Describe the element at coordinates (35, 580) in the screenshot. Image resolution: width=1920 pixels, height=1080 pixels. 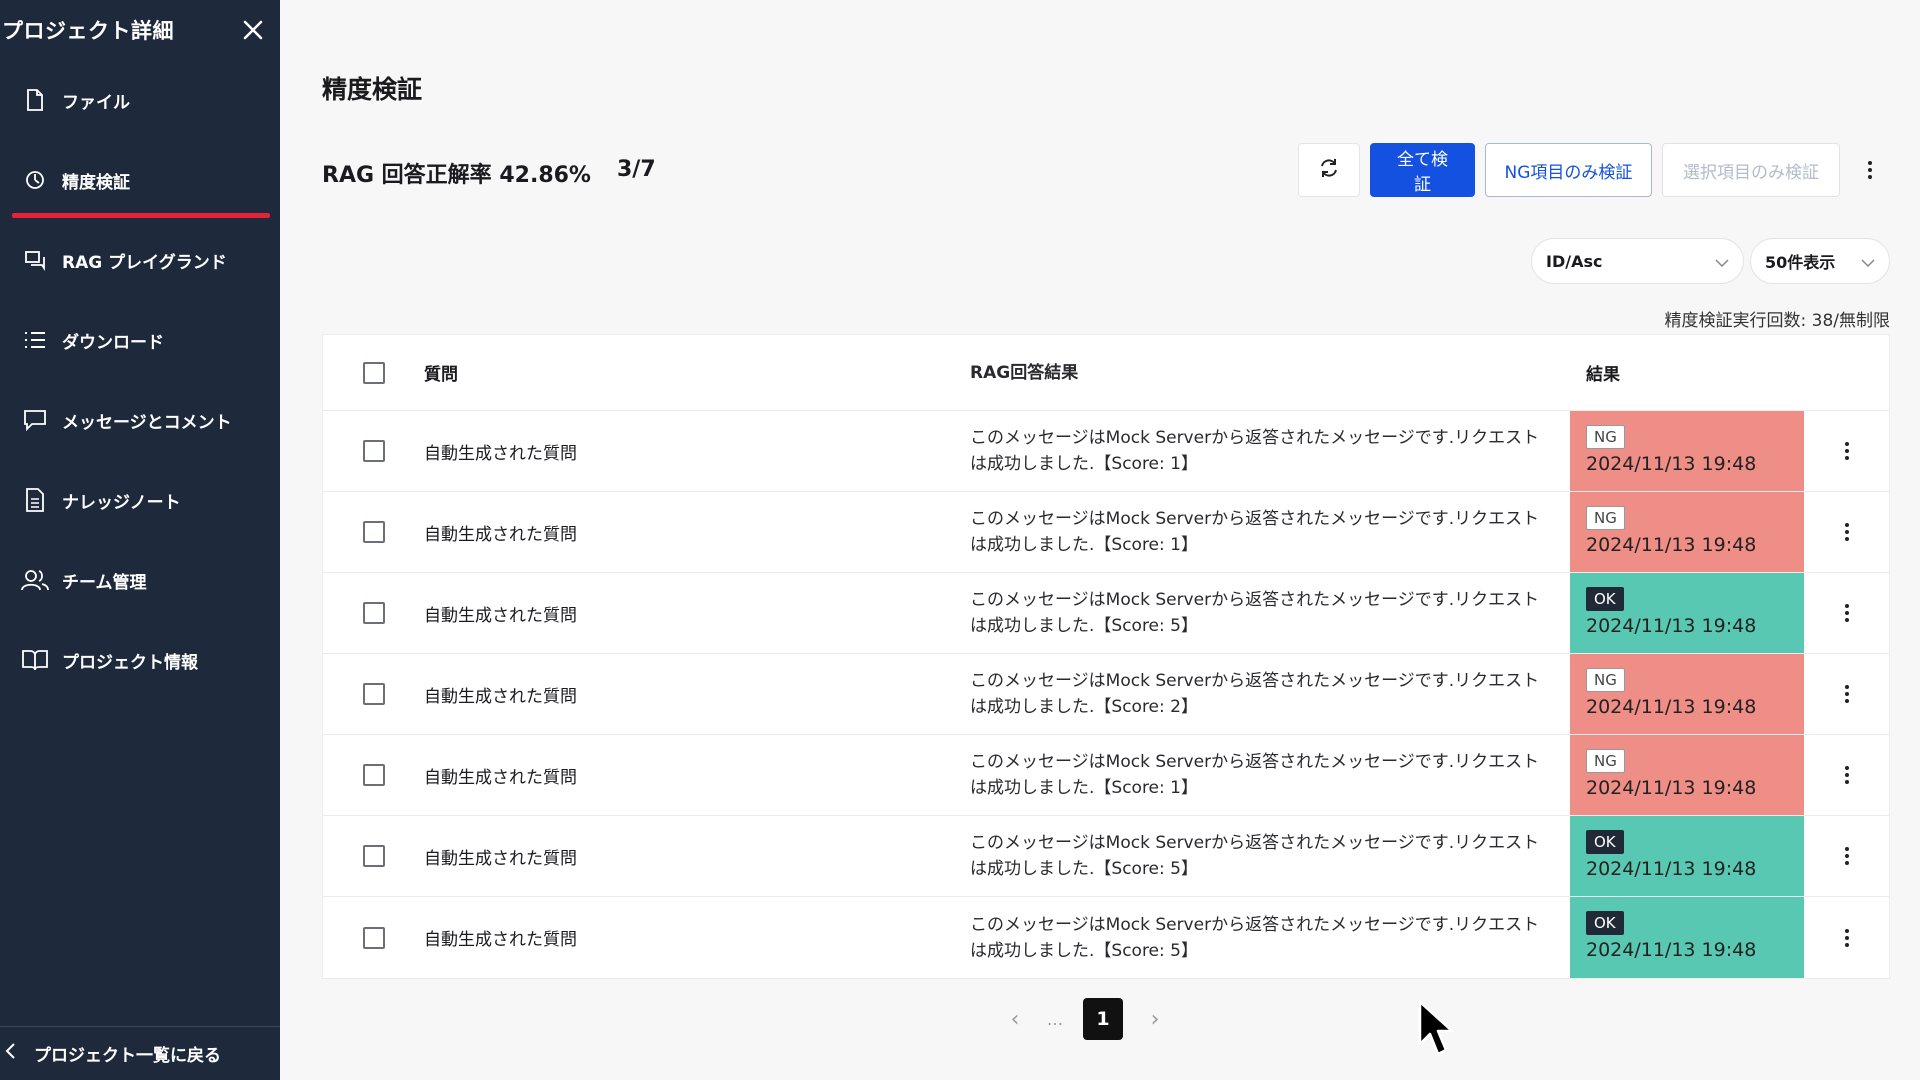
I see `team-icon` at that location.